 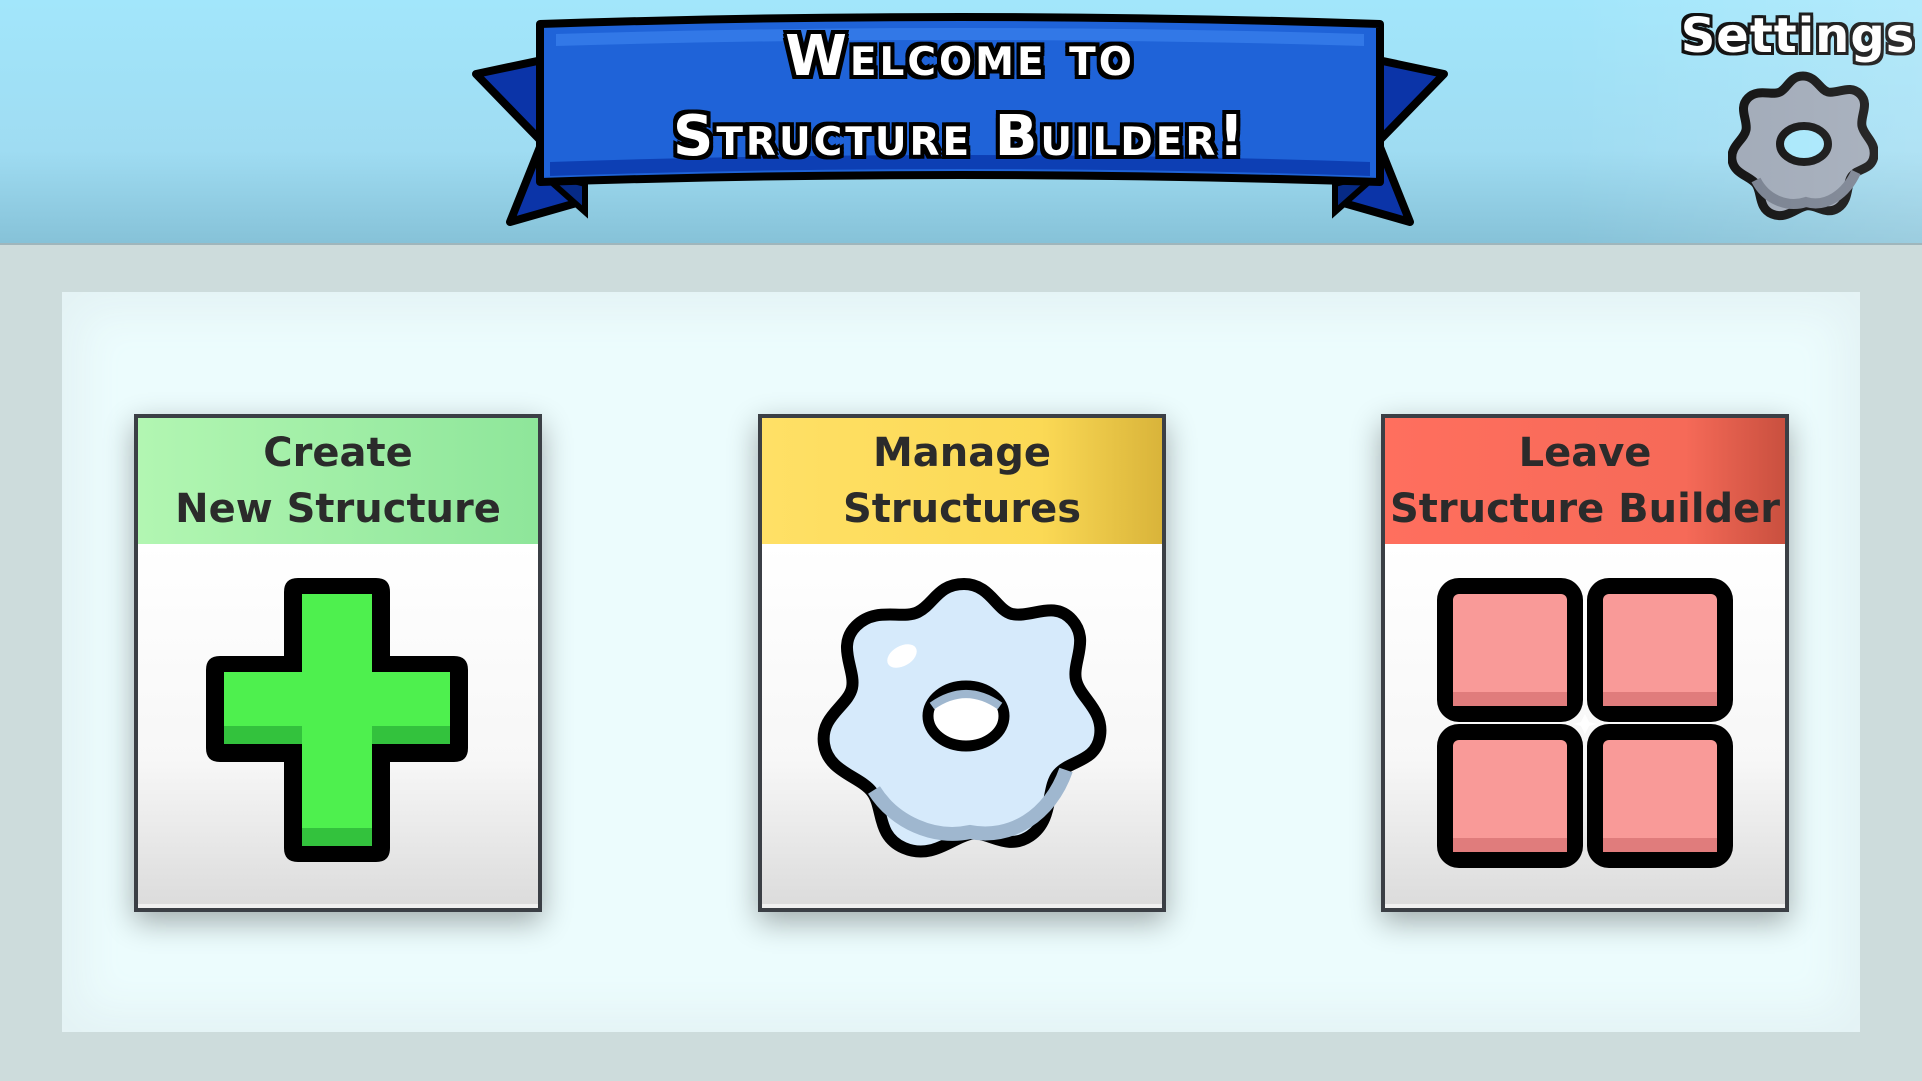 I want to click on leave-structure-builder-button: Leave Structure Builder, so click(x=1585, y=663).